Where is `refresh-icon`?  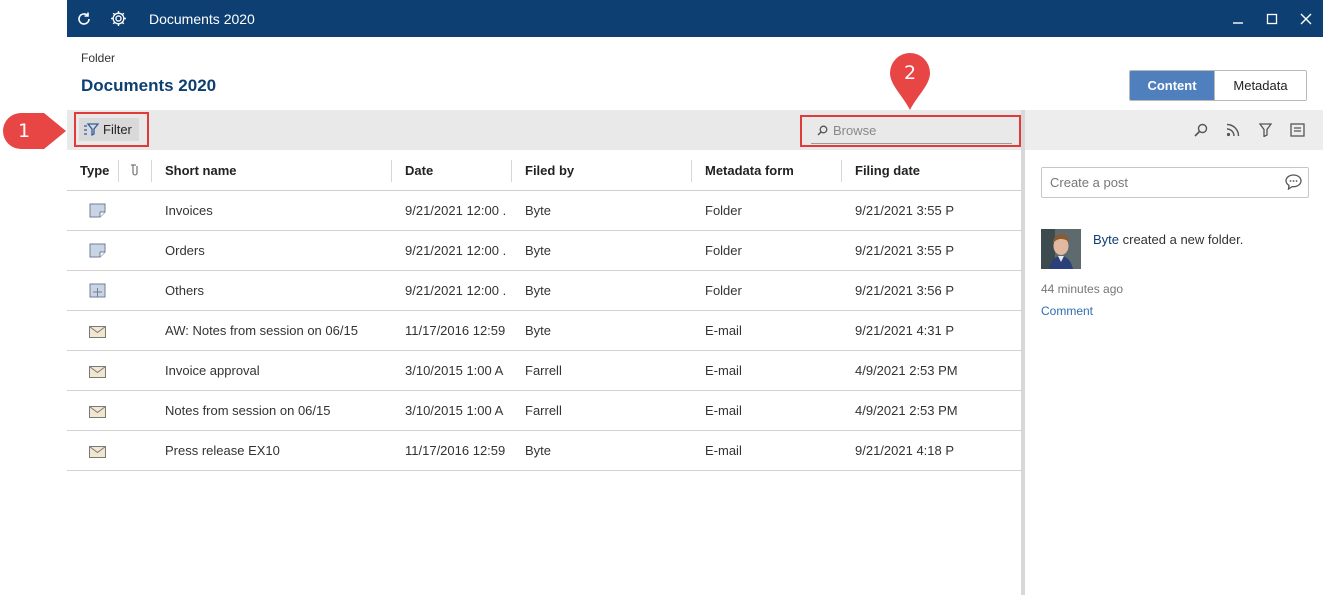
refresh-icon is located at coordinates (84, 18).